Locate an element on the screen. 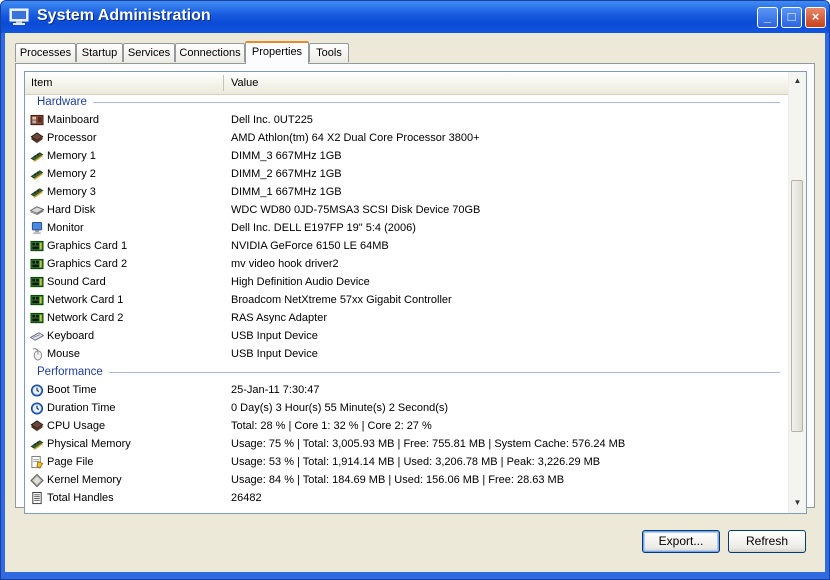 The image size is (830, 580). group-label: Hardware is located at coordinates (62, 102).